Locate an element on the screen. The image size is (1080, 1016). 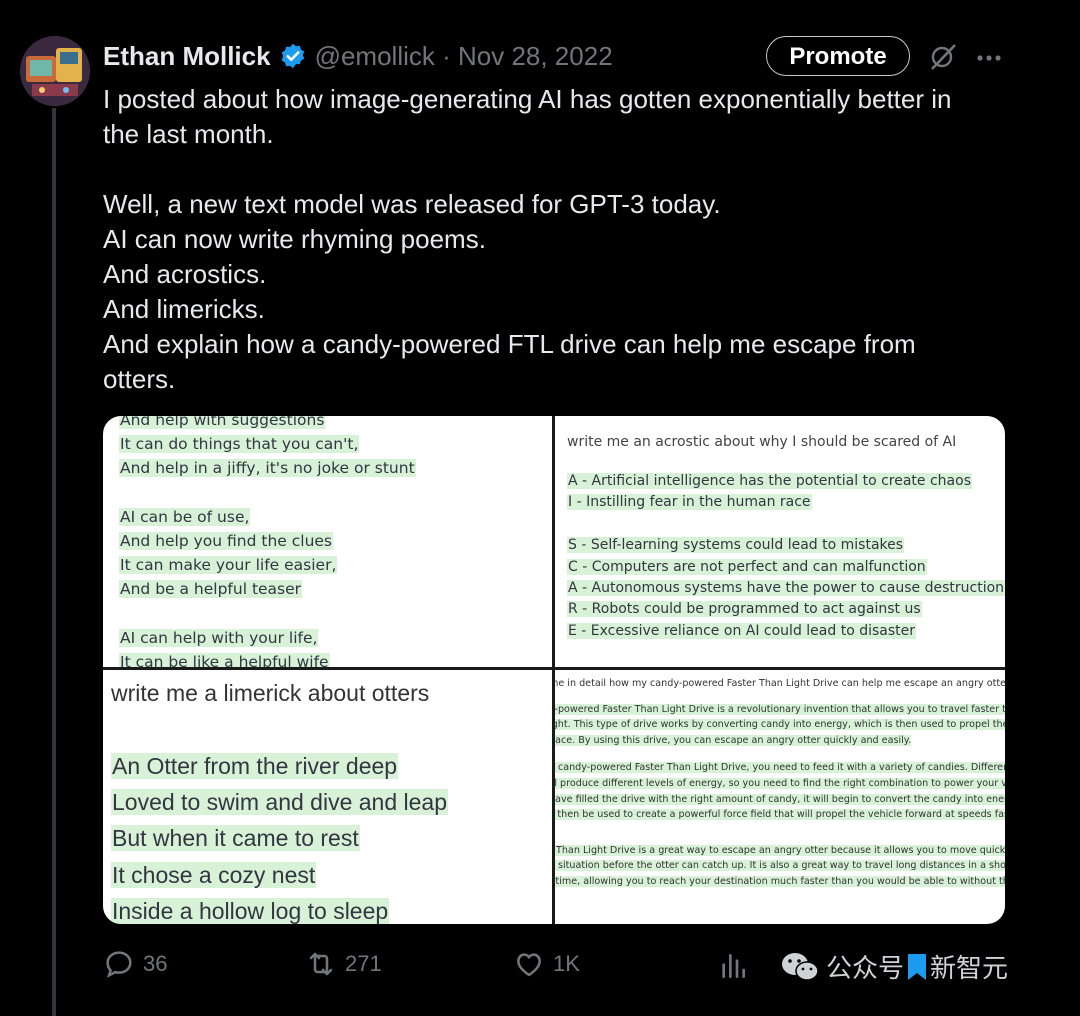
bookmark-icon is located at coordinates (917, 966).